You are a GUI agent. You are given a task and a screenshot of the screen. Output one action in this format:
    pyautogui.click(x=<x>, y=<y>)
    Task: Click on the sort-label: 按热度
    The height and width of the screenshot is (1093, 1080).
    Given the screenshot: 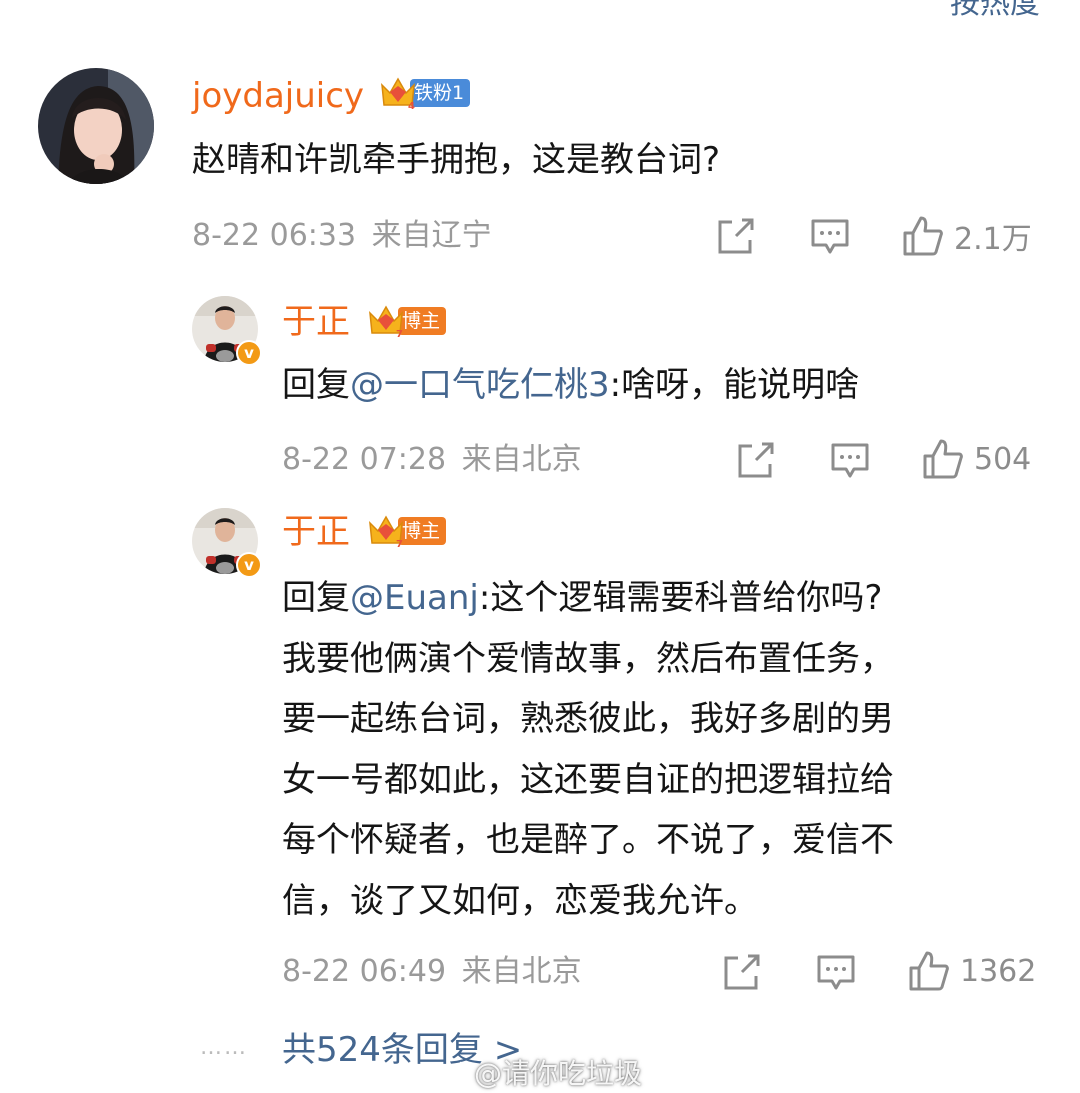 What is the action you would take?
    pyautogui.click(x=995, y=10)
    